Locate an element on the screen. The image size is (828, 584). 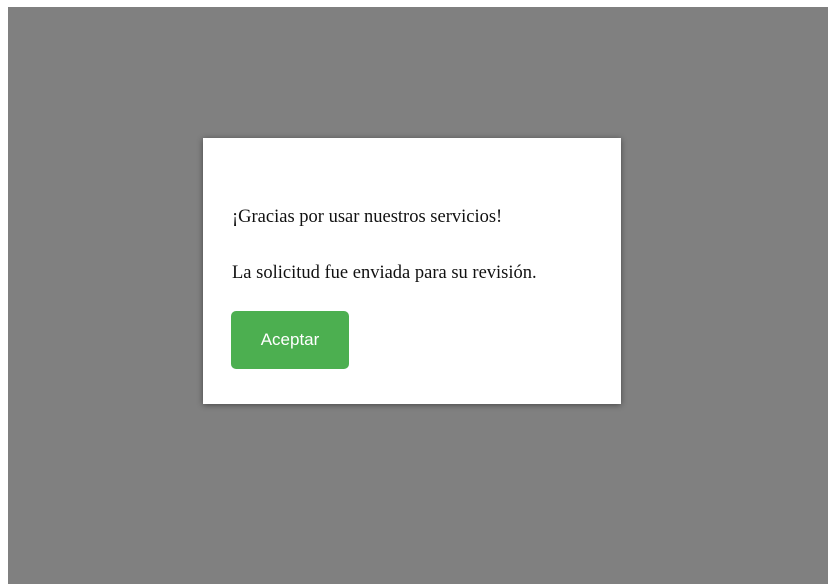
accept-button: Aceptar is located at coordinates (290, 340).